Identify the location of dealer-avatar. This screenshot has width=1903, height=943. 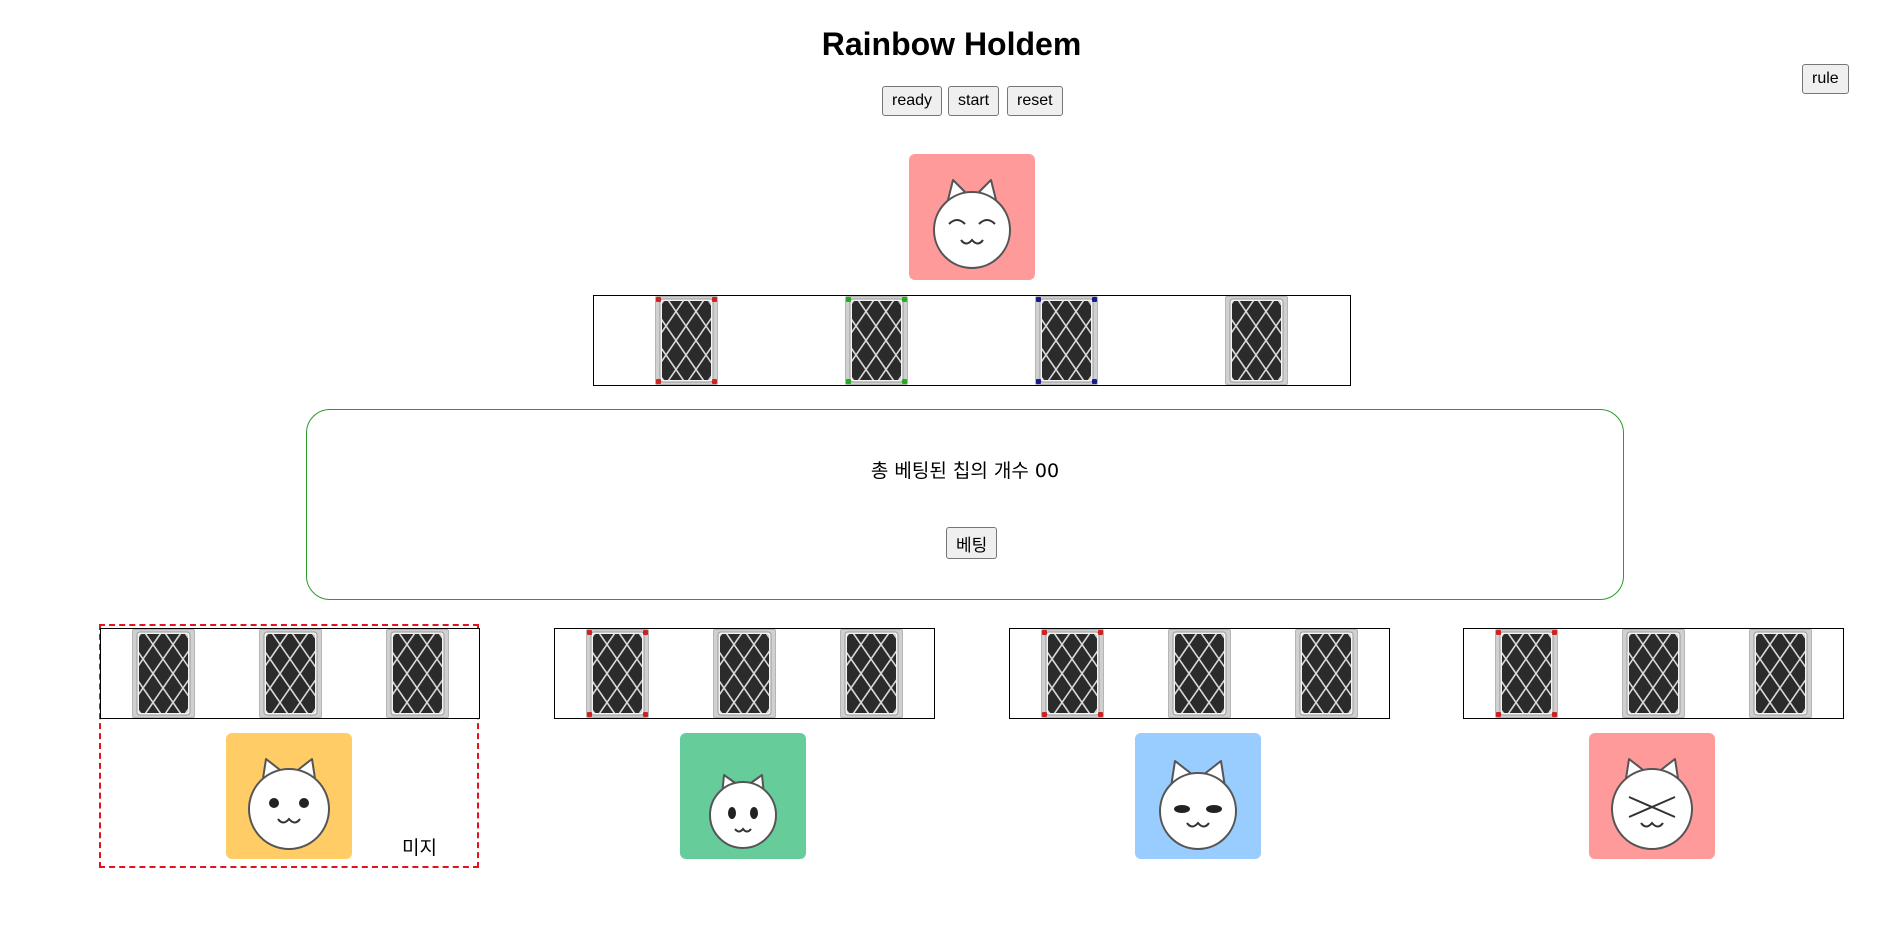
(972, 217).